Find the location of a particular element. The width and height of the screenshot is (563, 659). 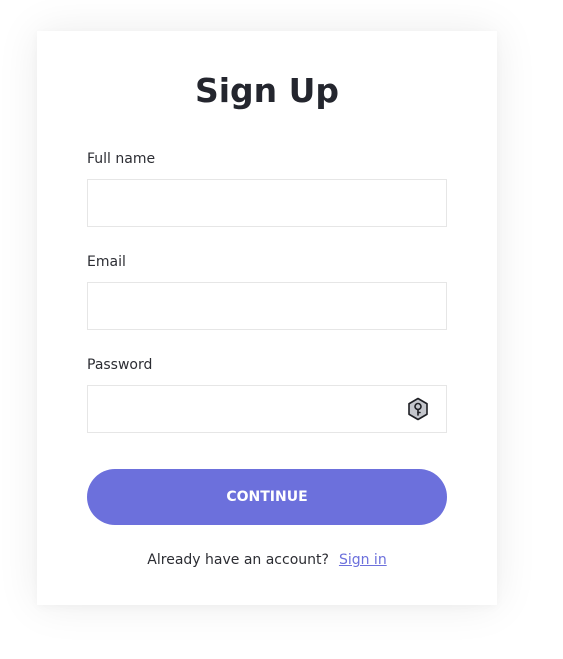

email-label: Email is located at coordinates (106, 262).